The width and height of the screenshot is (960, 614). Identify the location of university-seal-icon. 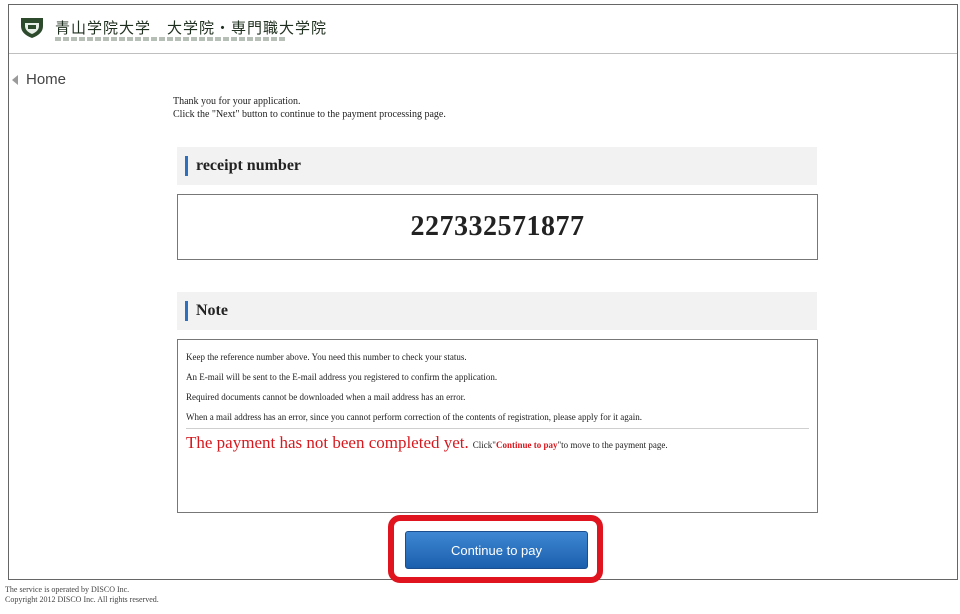
(32, 28).